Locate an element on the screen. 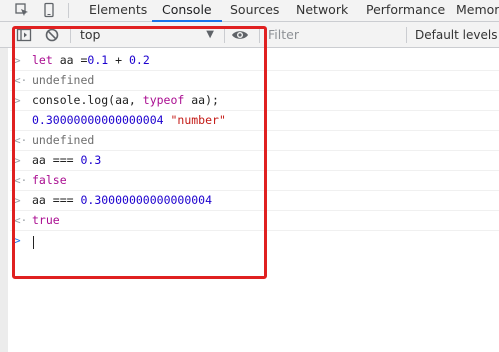 Image resolution: width=499 pixels, height=352 pixels. toolbar-separator is located at coordinates (406, 35).